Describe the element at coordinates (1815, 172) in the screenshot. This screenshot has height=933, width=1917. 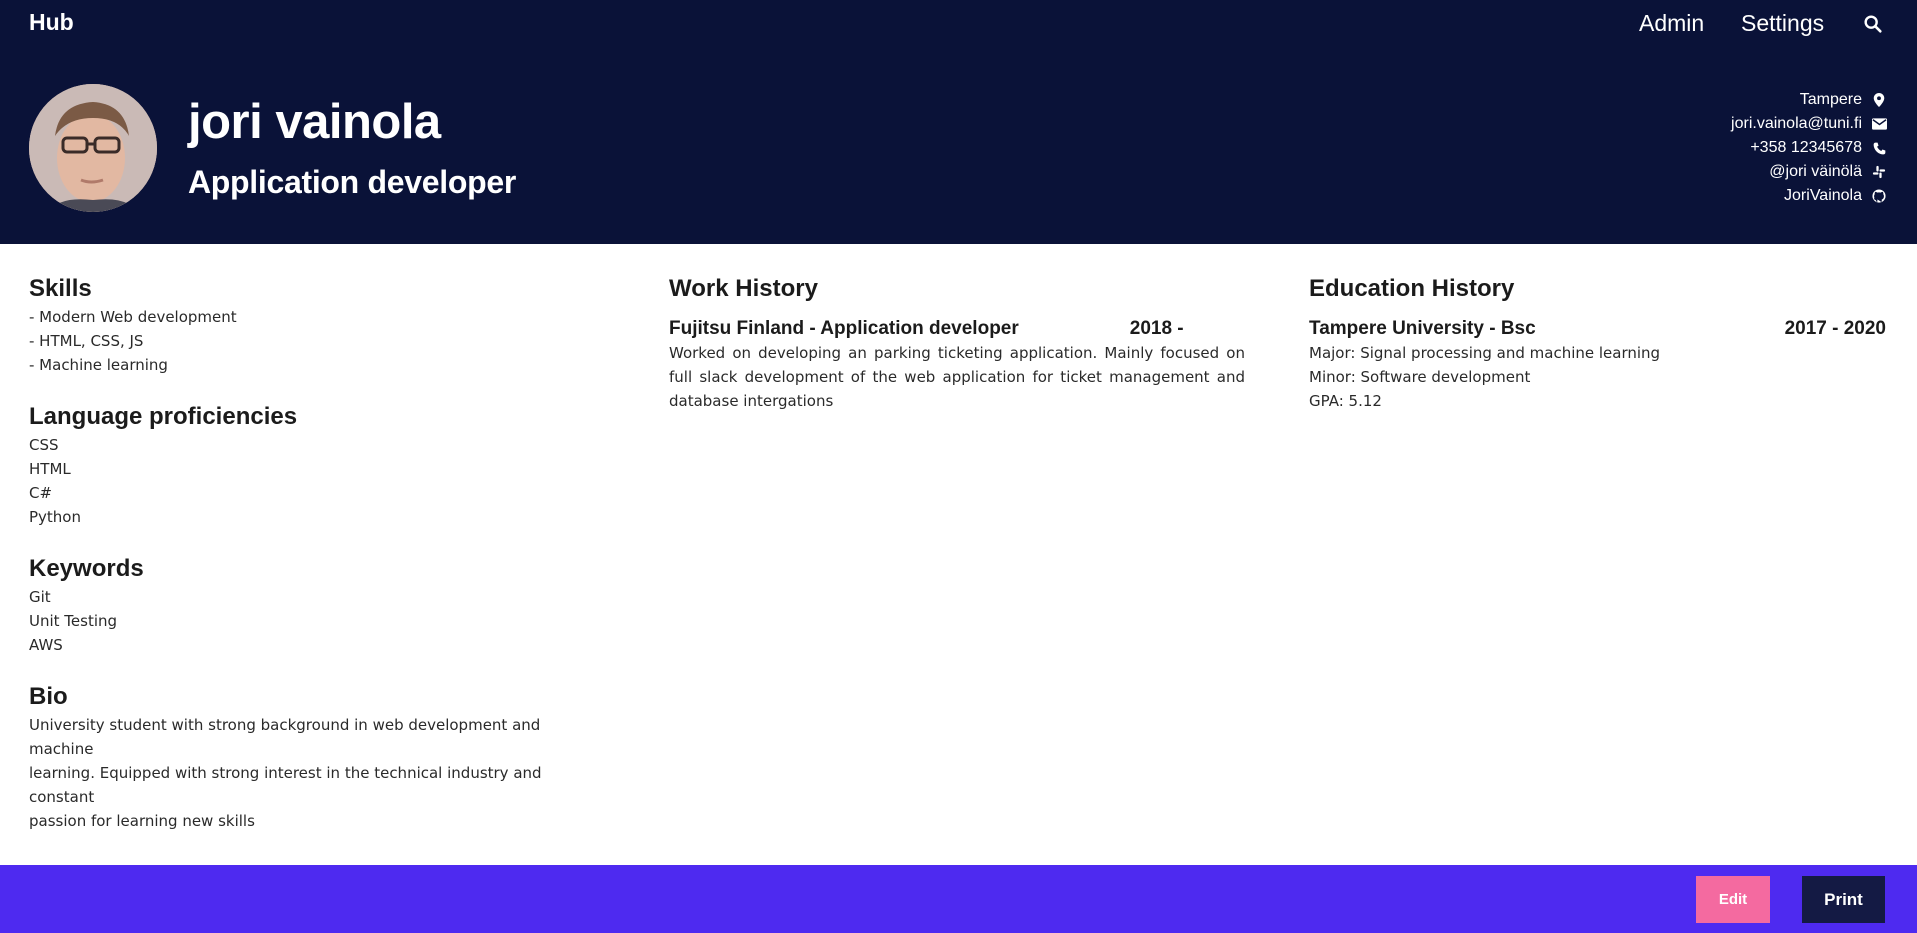
I see `slack-text: @jori väinölä` at that location.